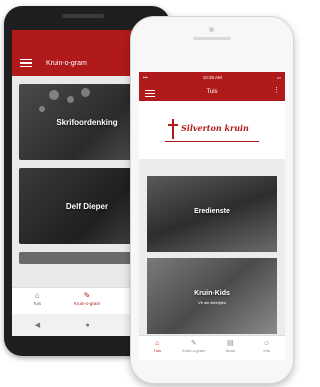 The height and width of the screenshot is (387, 320). I want to click on battery-icon: ▭, so click(278, 77).